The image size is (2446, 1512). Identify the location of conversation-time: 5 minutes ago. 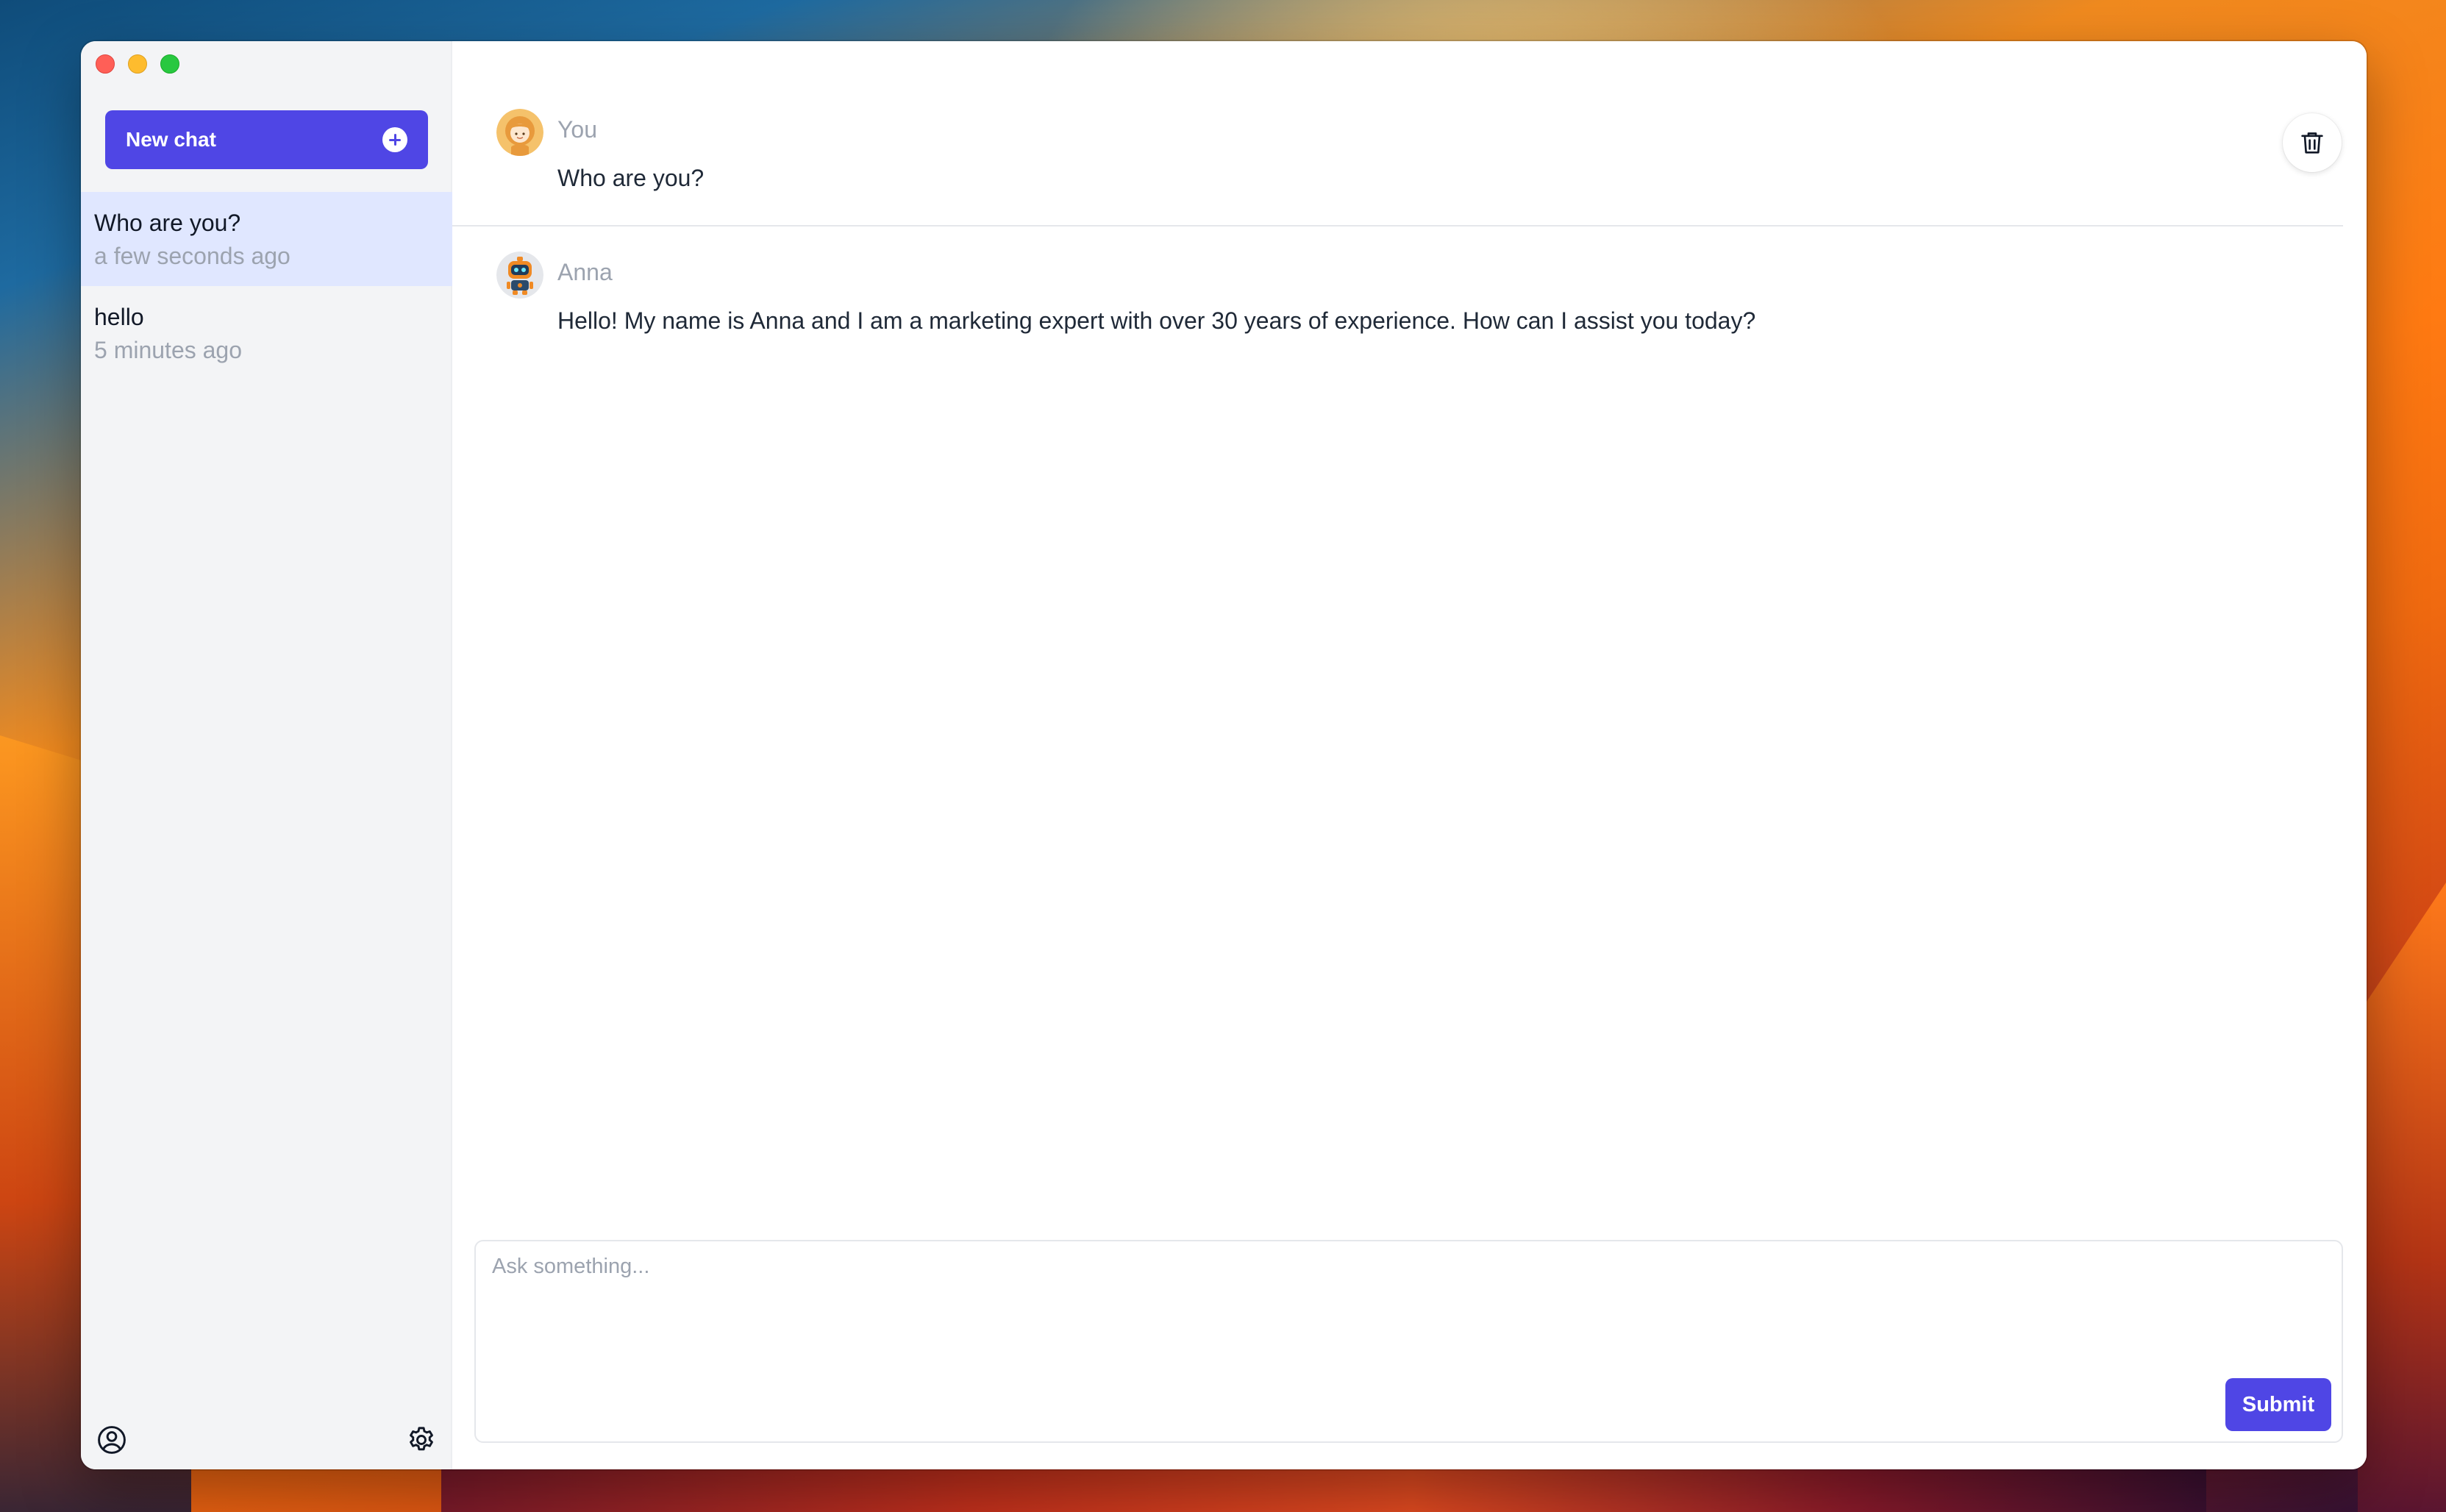
(168, 350).